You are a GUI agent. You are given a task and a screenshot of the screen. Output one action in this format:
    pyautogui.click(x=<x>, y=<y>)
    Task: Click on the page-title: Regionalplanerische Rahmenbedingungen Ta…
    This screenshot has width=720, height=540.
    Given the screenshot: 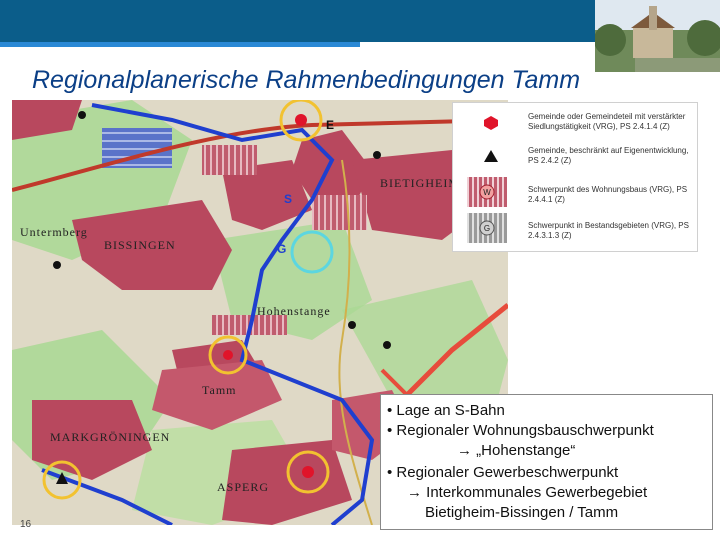 What is the action you would take?
    pyautogui.click(x=306, y=80)
    